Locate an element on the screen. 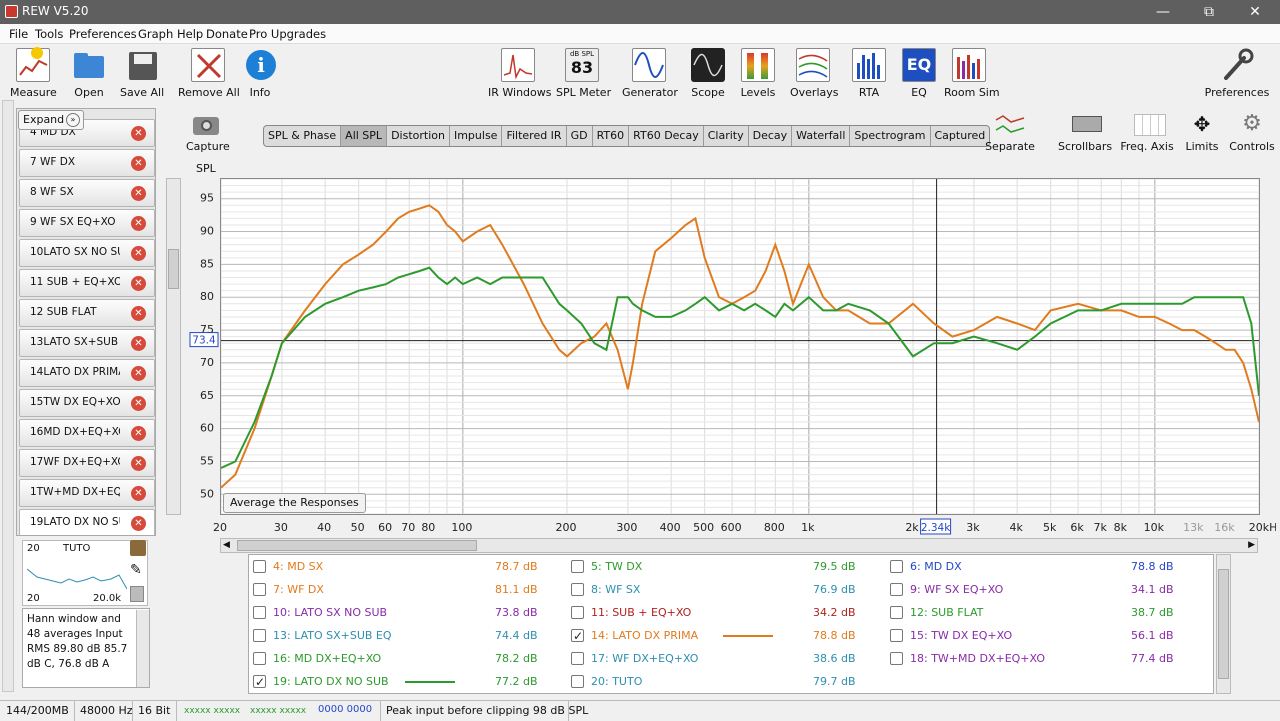 The width and height of the screenshot is (1280, 721). left-panel-scrollbar is located at coordinates (8, 396).